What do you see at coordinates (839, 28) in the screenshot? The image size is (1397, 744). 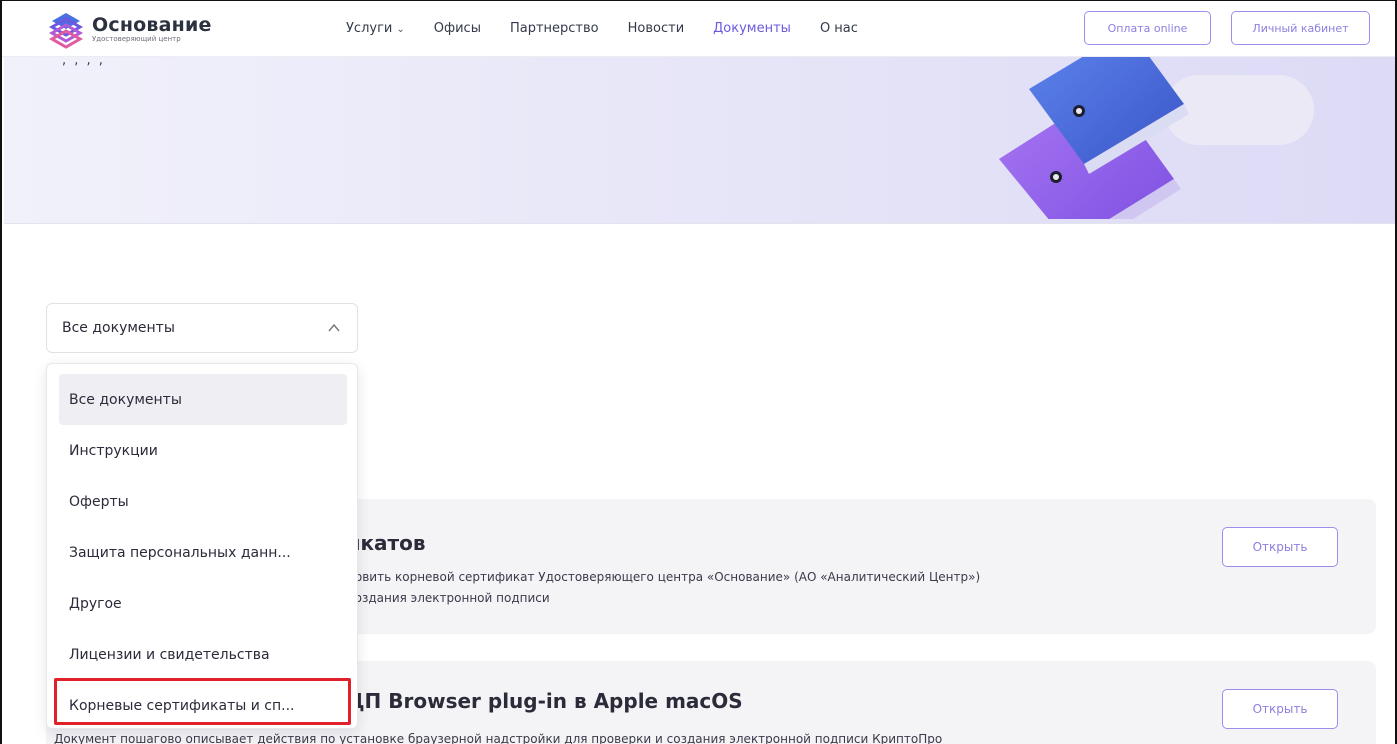 I see `nav-item-about: О нас` at bounding box center [839, 28].